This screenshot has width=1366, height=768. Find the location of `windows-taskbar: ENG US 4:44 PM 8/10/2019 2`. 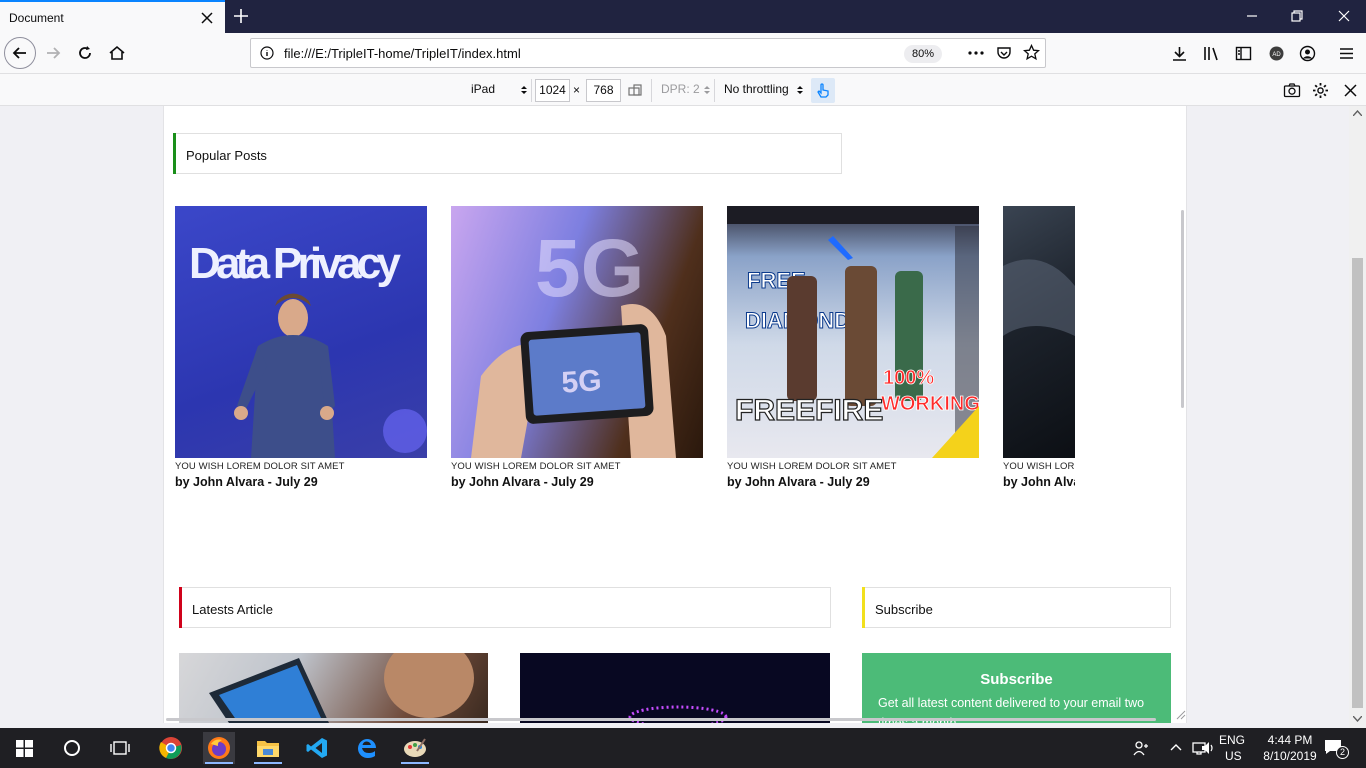

windows-taskbar: ENG US 4:44 PM 8/10/2019 2 is located at coordinates (683, 748).